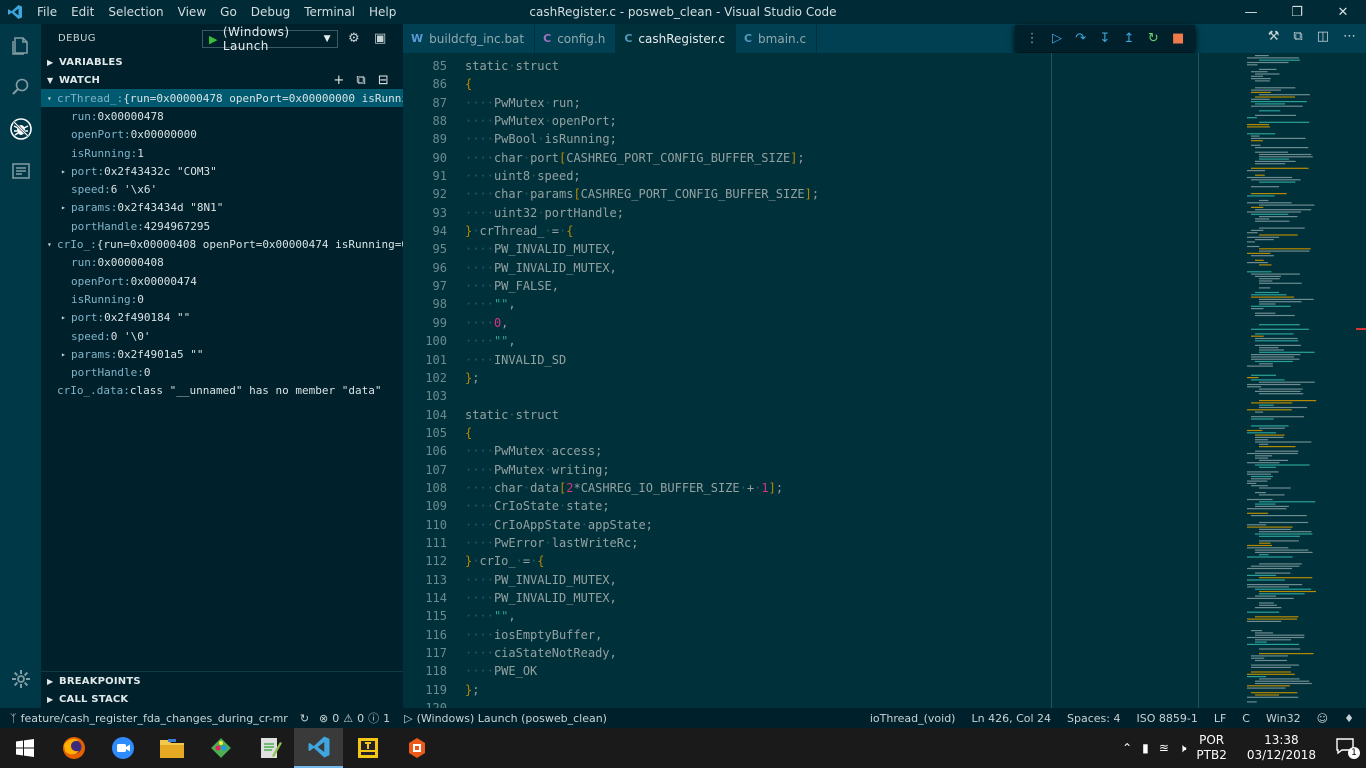 The width and height of the screenshot is (1366, 768). What do you see at coordinates (222, 135) in the screenshot?
I see `watch-row: openPort: 0x00000000` at bounding box center [222, 135].